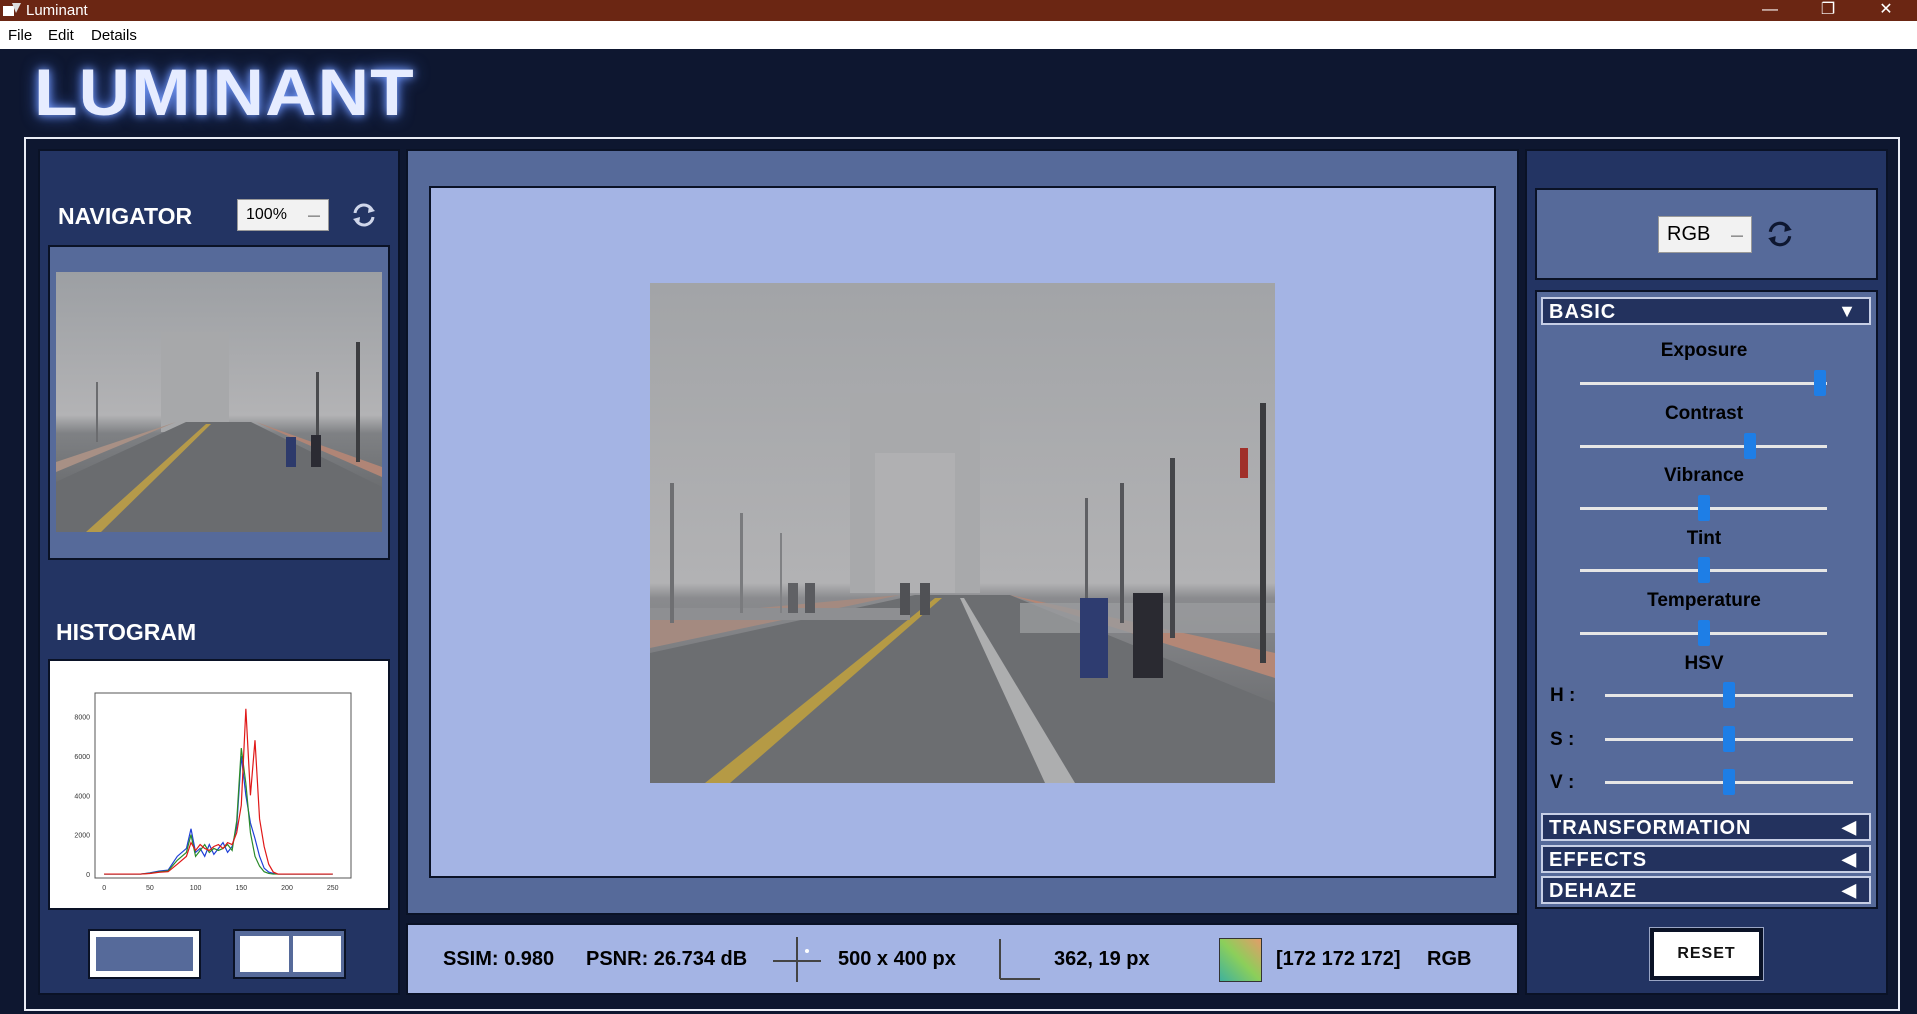 The width and height of the screenshot is (1917, 1014). What do you see at coordinates (1706, 954) in the screenshot?
I see `reset-button: RESET` at bounding box center [1706, 954].